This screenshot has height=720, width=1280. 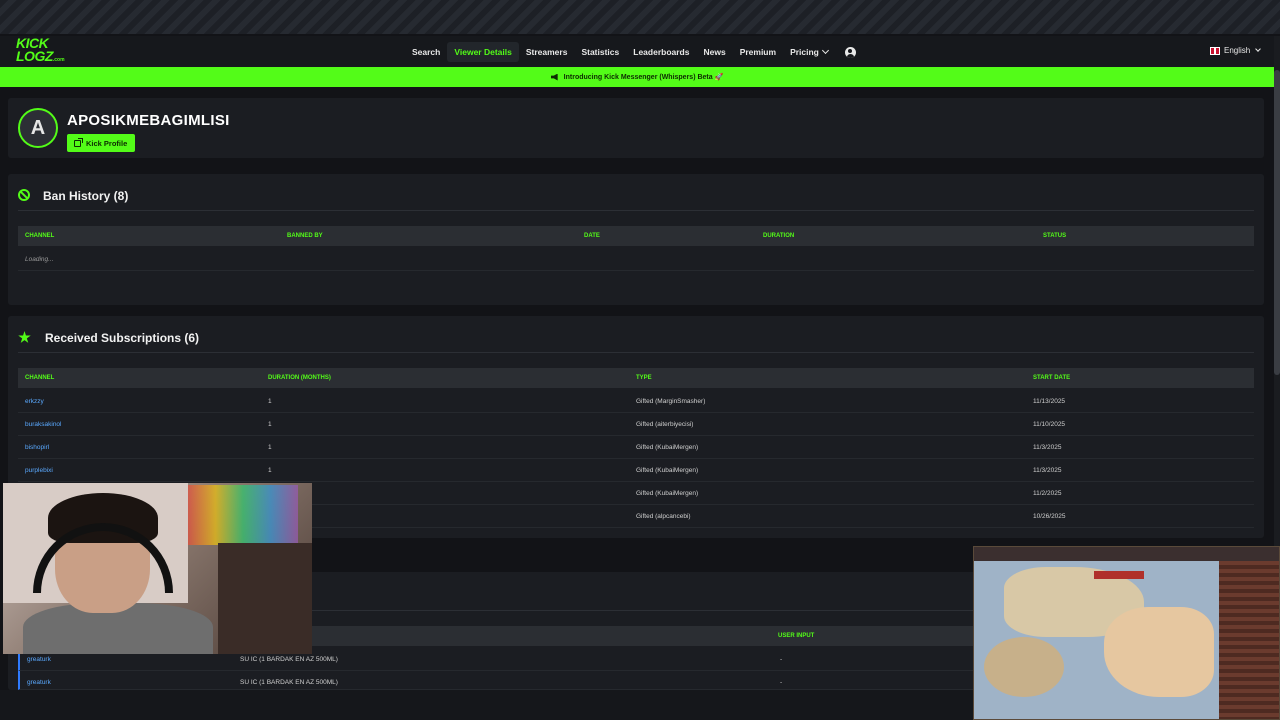 I want to click on type-cell: Gifted (MarginSmasher), so click(x=671, y=401).